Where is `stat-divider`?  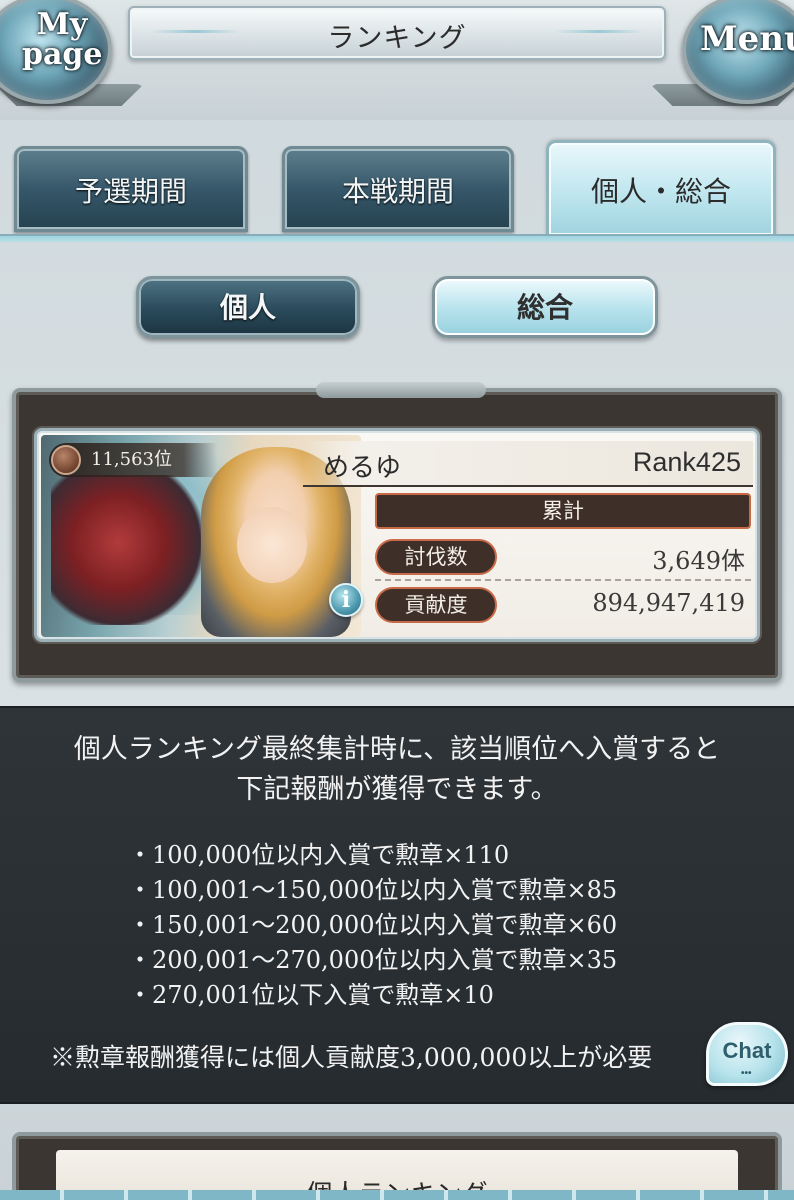 stat-divider is located at coordinates (563, 580).